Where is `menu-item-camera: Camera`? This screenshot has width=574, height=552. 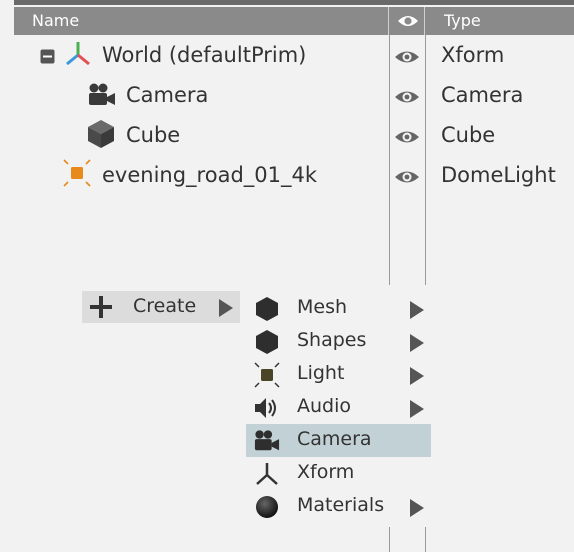 menu-item-camera: Camera is located at coordinates (338, 440).